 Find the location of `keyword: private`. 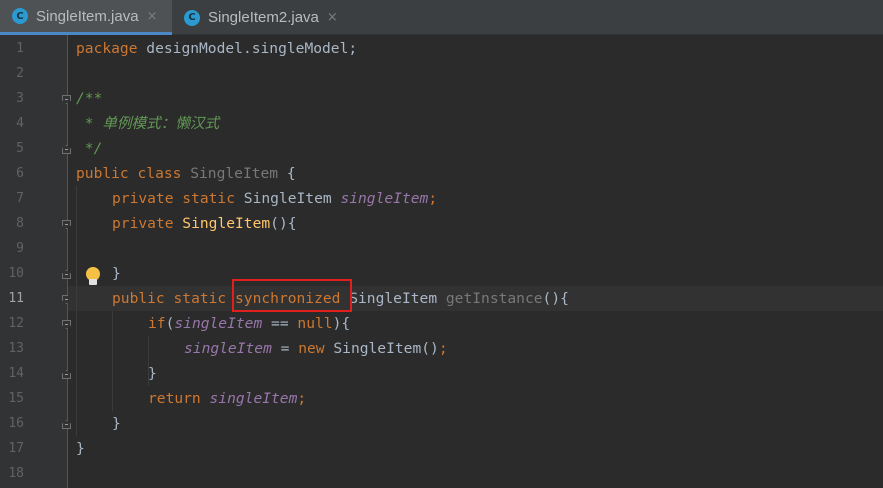

keyword: private is located at coordinates (143, 223).